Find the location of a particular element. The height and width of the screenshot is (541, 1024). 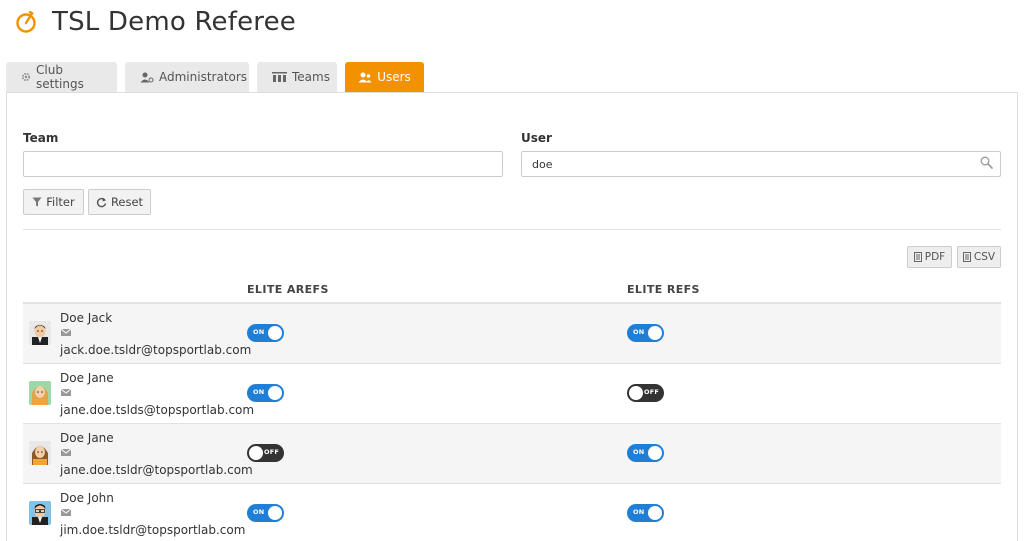

user-email: jane.doe.tsldr@topsportlab.com is located at coordinates (156, 470).